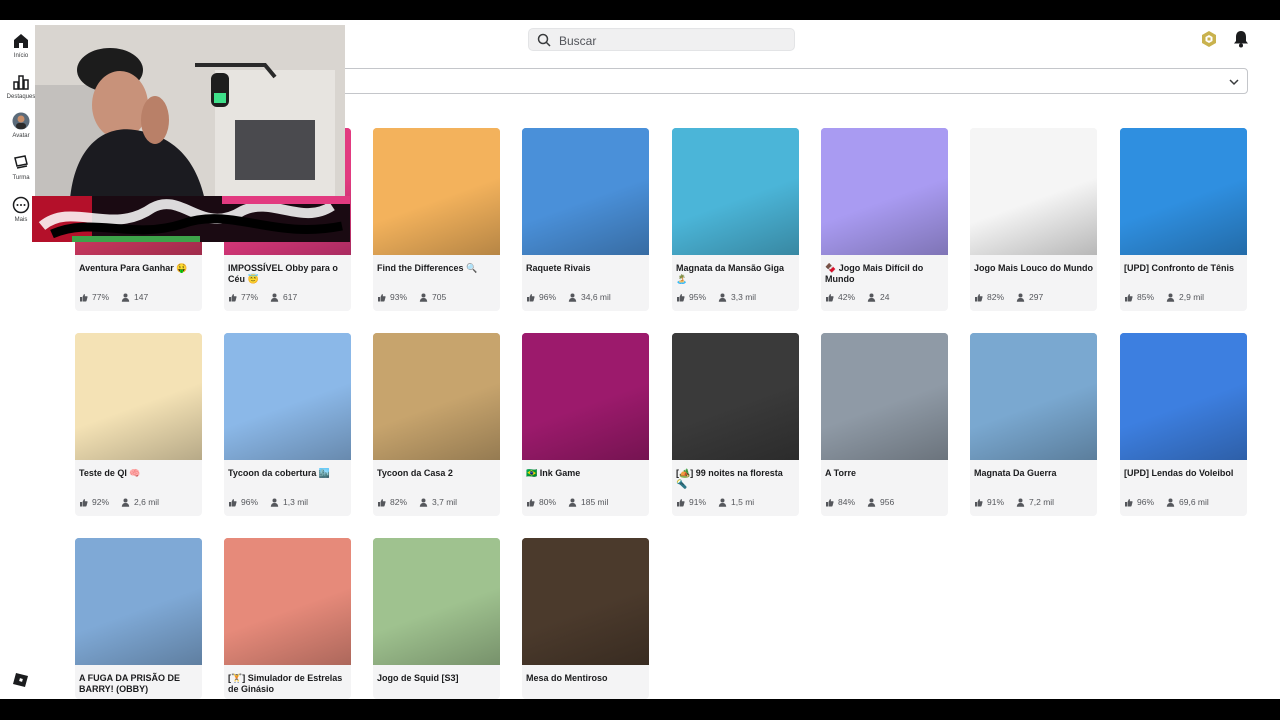  Describe the element at coordinates (736, 274) in the screenshot. I see `game-title: Magnata da Mansão Giga 🏝️` at that location.